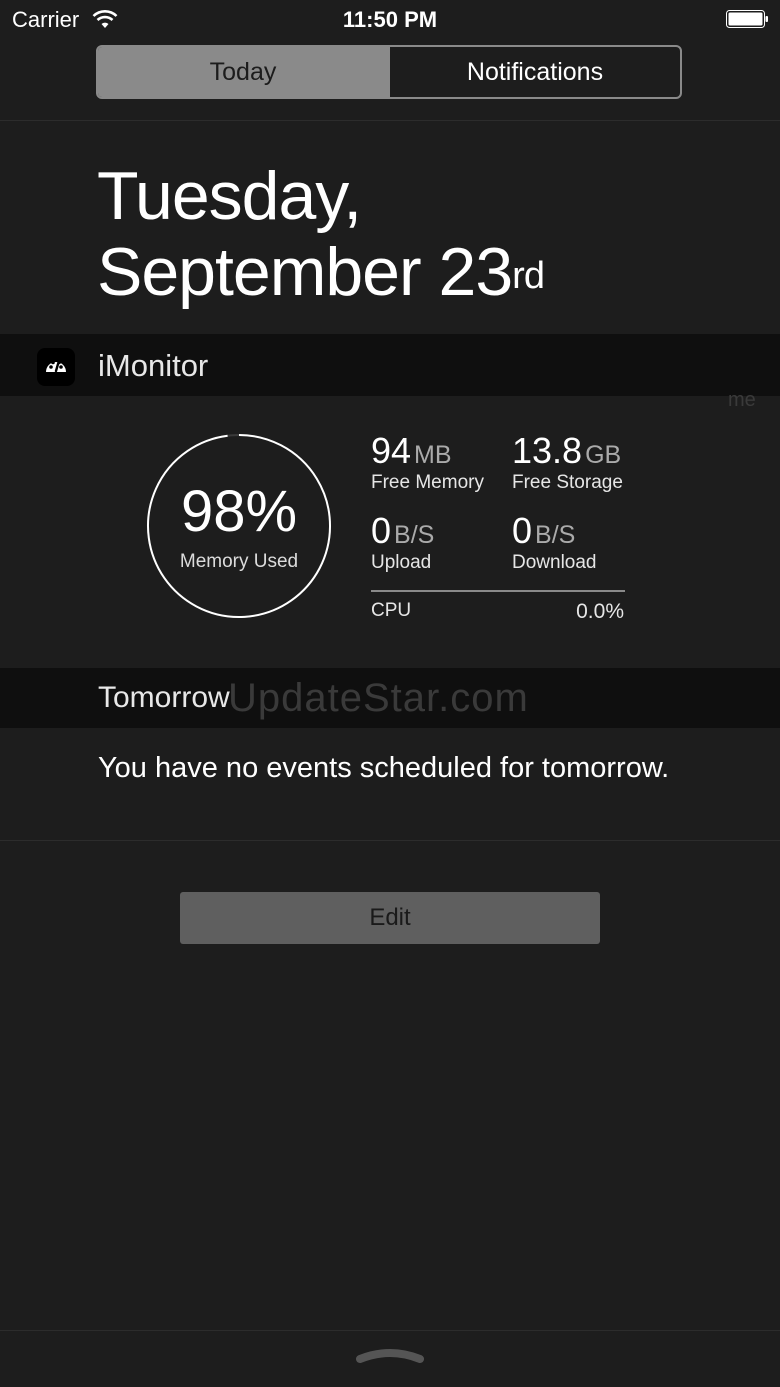 The width and height of the screenshot is (780, 1387). I want to click on free-storage-value: 13.8, so click(547, 450).